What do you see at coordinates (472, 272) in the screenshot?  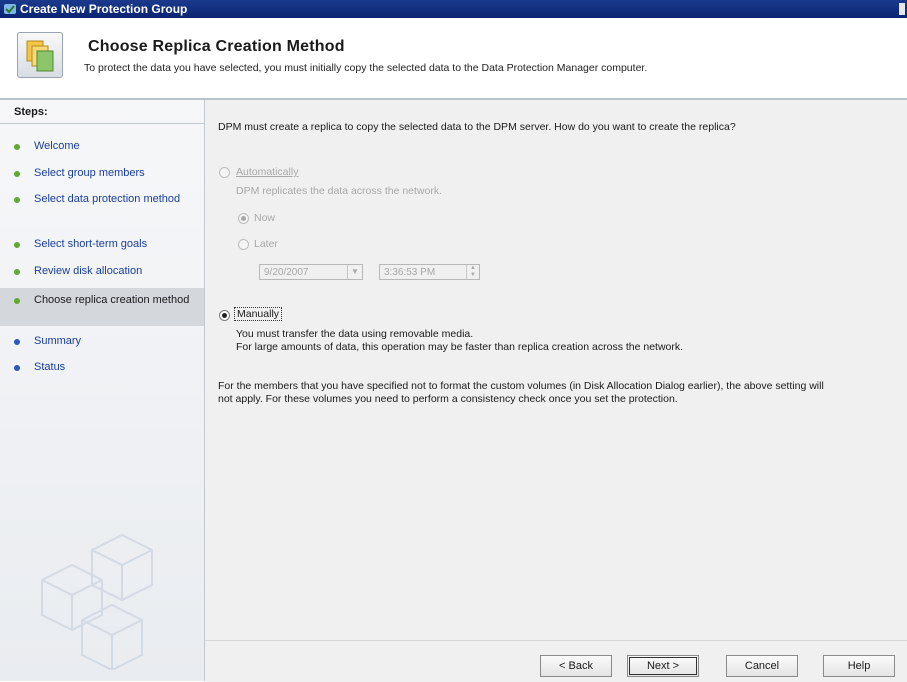 I see `spinner-icon: ▲ ▼` at bounding box center [472, 272].